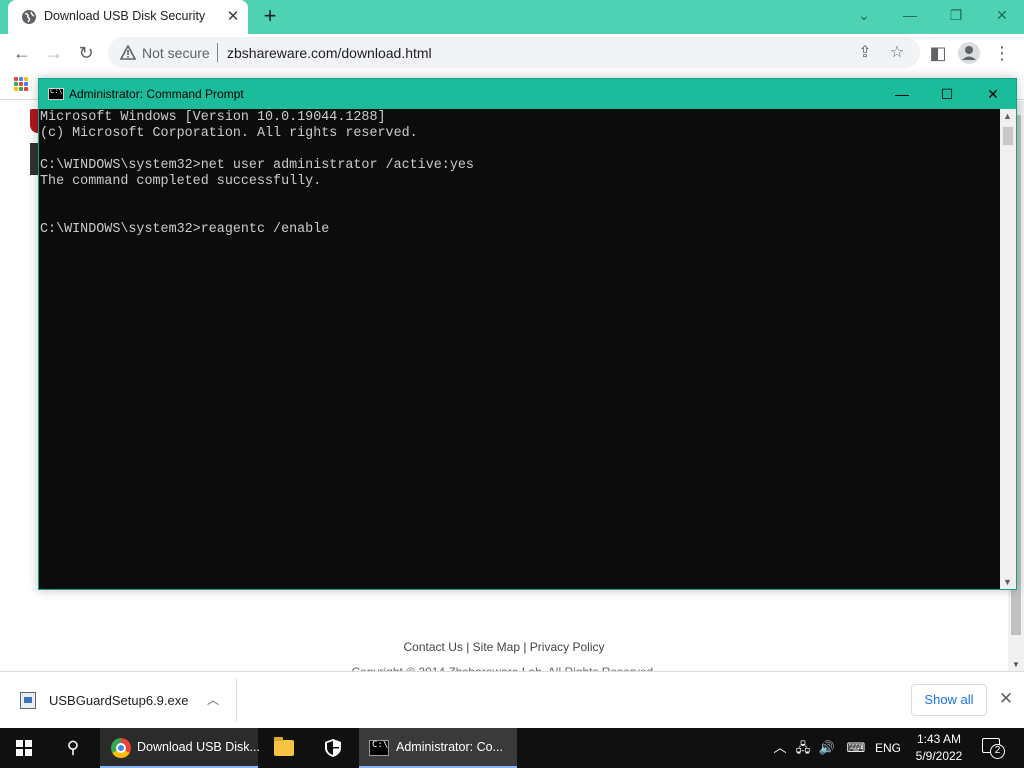 Image resolution: width=1024 pixels, height=768 pixels. I want to click on taskbar-security-button, so click(333, 748).